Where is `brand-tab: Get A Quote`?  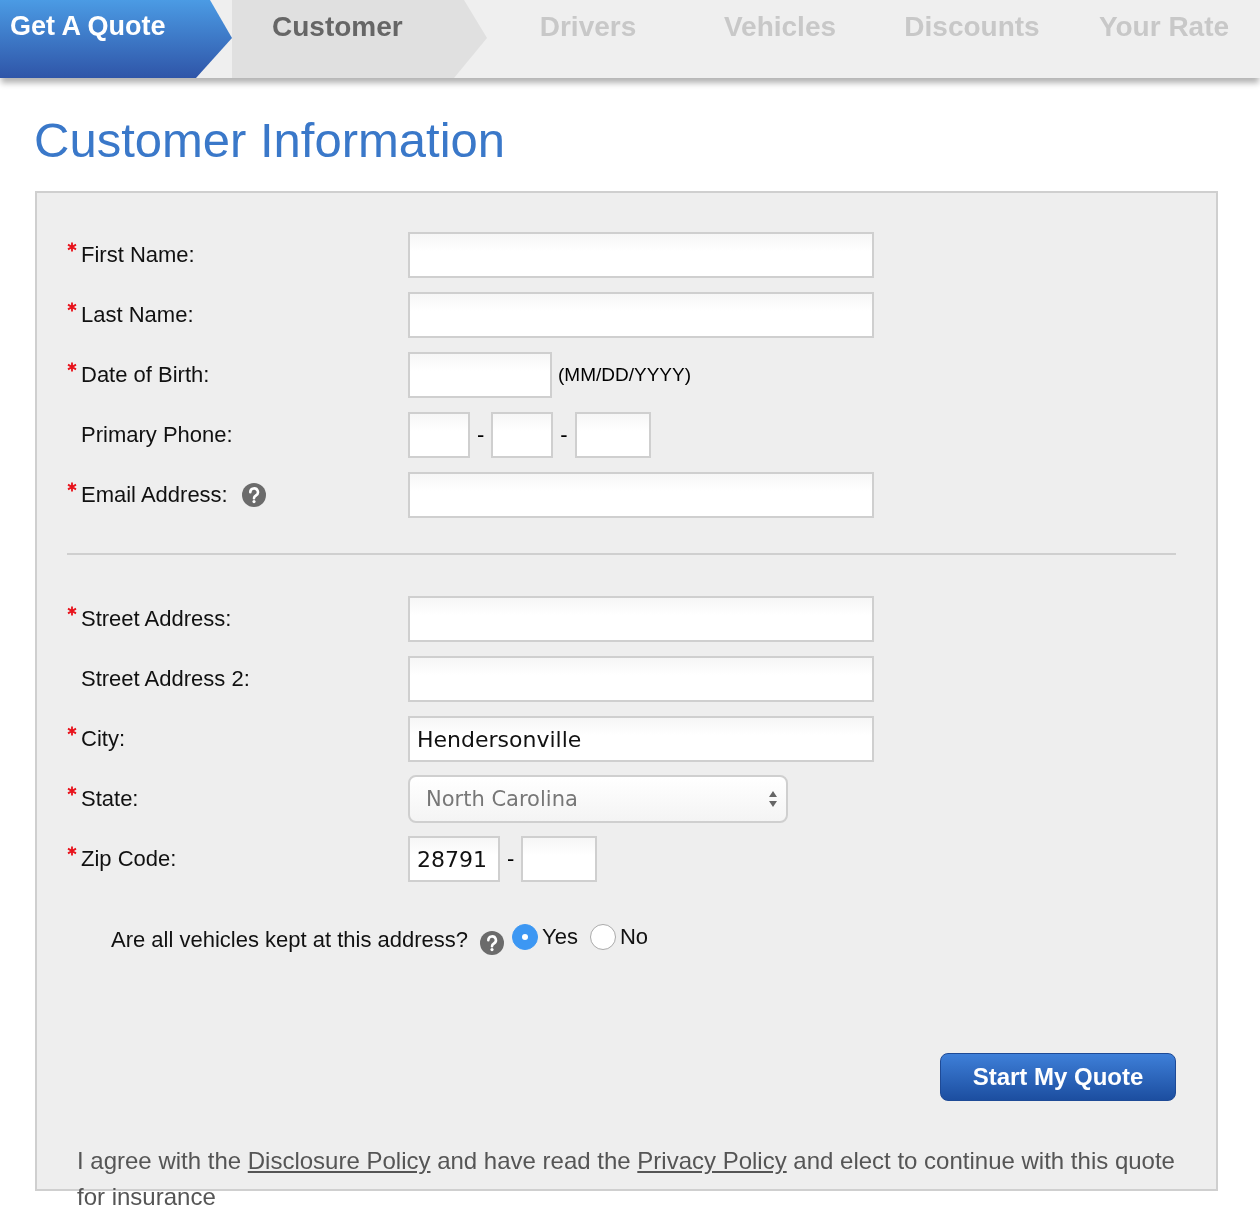
brand-tab: Get A Quote is located at coordinates (116, 39).